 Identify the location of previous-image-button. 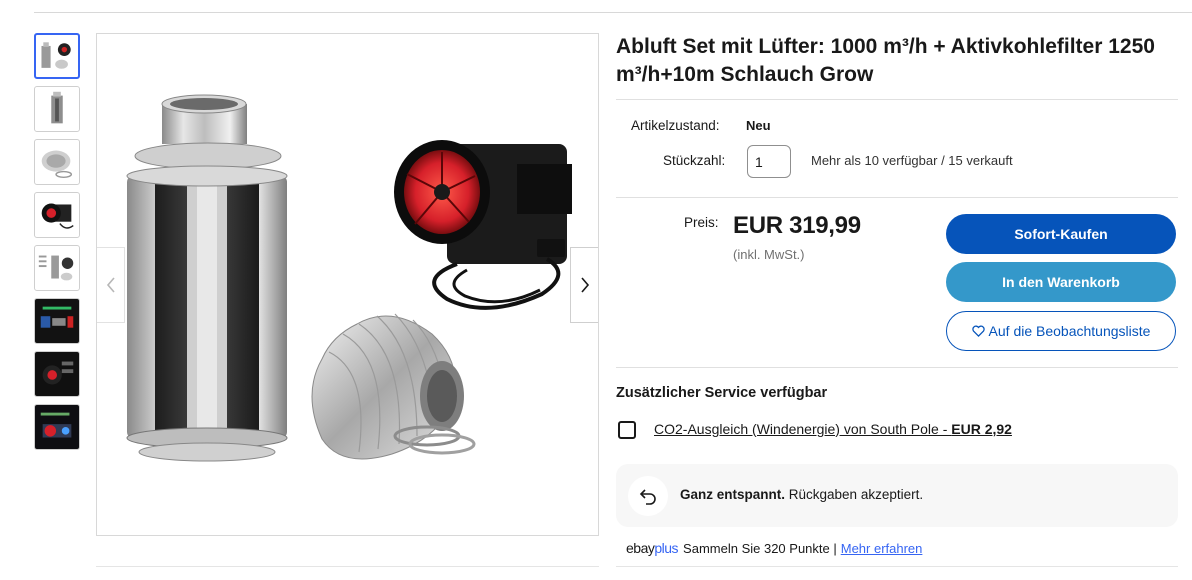
(111, 285).